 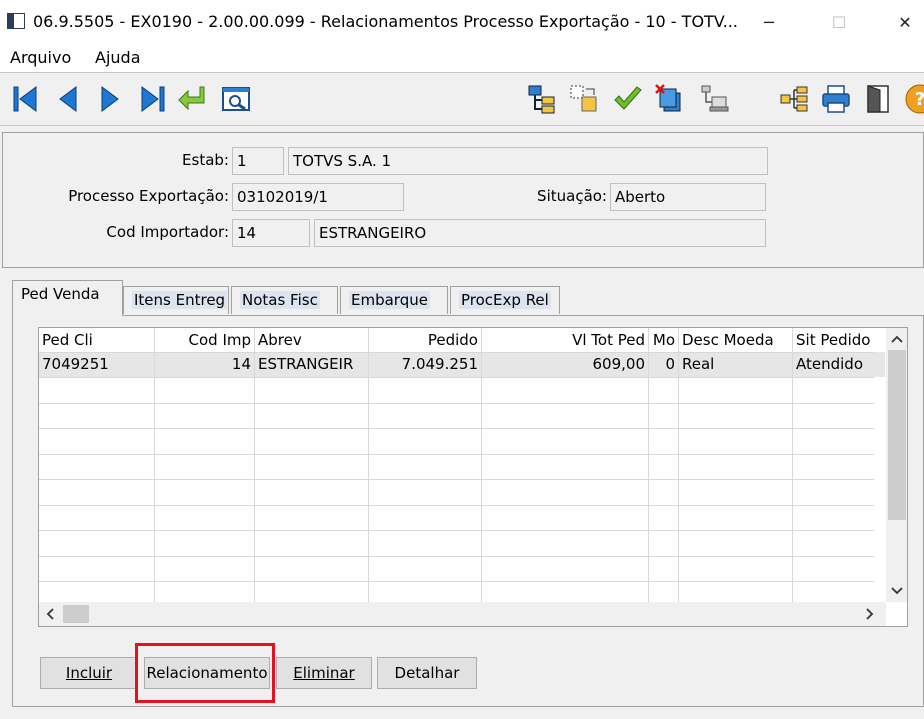 I want to click on situacao-label: Situação:, so click(x=572, y=196).